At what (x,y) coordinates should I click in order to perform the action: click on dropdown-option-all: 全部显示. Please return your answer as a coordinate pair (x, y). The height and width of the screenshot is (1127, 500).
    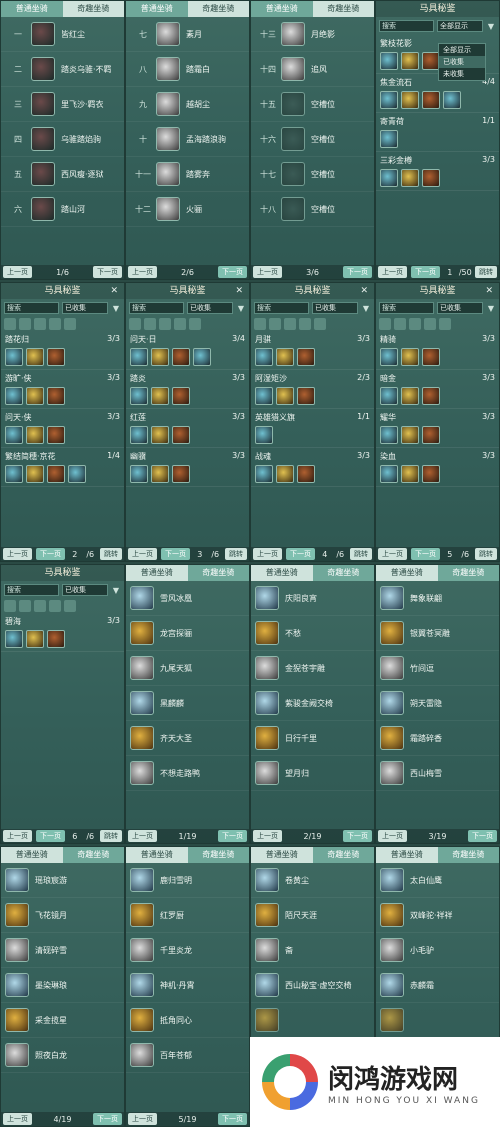
    Looking at the image, I should click on (462, 50).